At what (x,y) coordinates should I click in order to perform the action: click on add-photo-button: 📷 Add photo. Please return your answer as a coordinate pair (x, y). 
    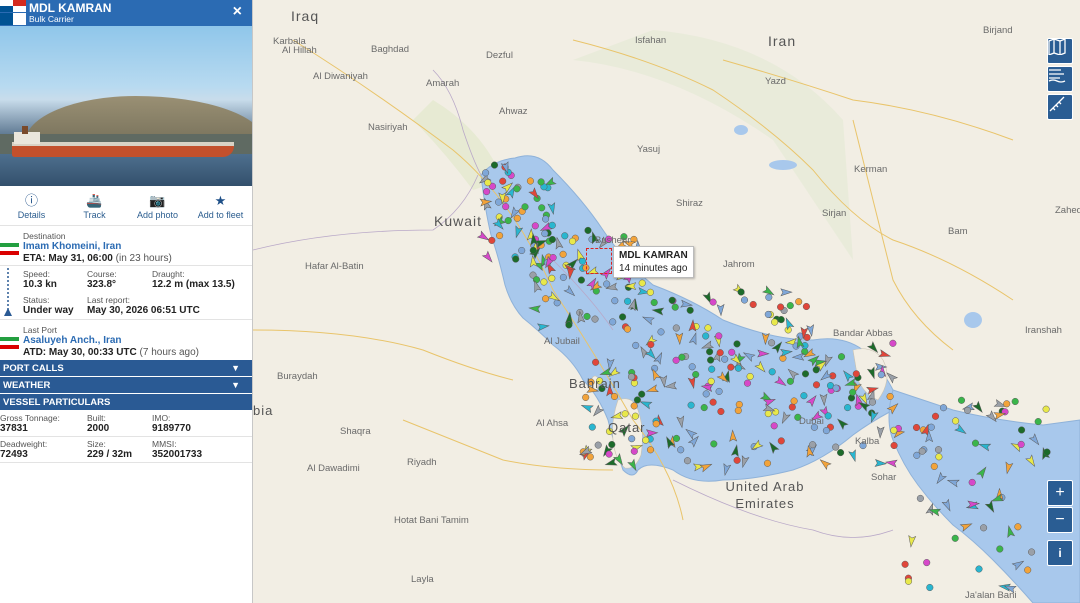
    Looking at the image, I should click on (157, 205).